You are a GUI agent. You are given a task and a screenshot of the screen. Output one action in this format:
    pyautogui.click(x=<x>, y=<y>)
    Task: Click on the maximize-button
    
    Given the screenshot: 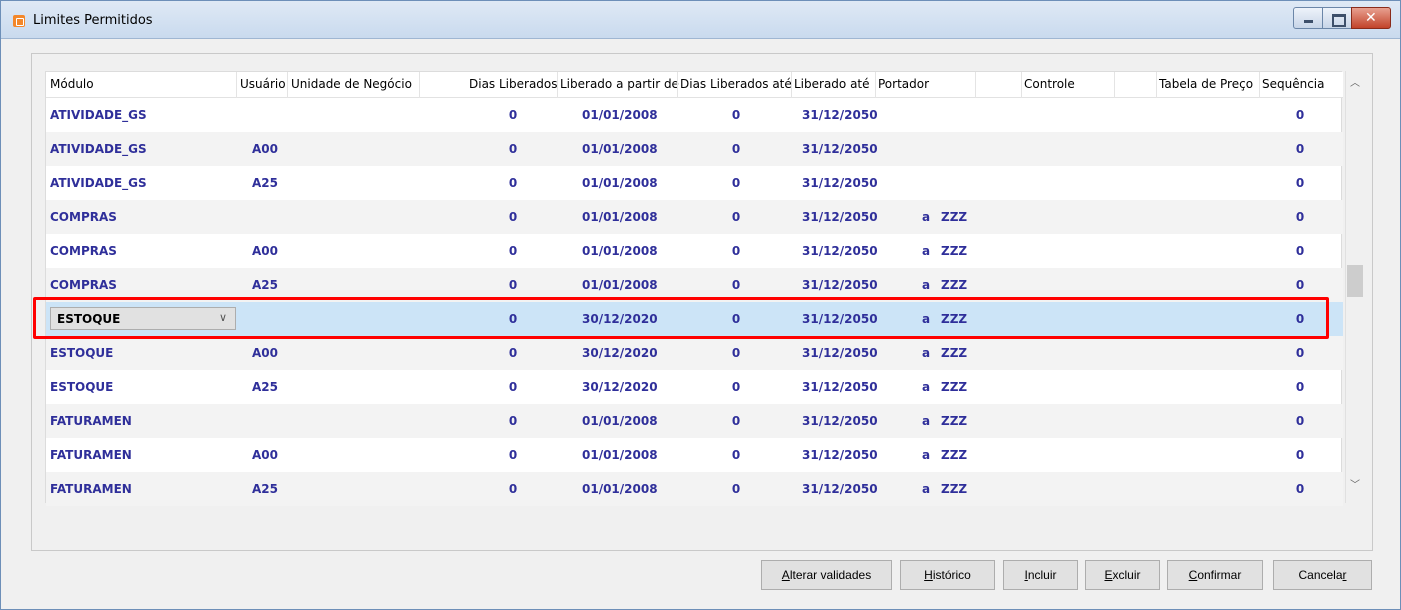 What is the action you would take?
    pyautogui.click(x=1337, y=18)
    